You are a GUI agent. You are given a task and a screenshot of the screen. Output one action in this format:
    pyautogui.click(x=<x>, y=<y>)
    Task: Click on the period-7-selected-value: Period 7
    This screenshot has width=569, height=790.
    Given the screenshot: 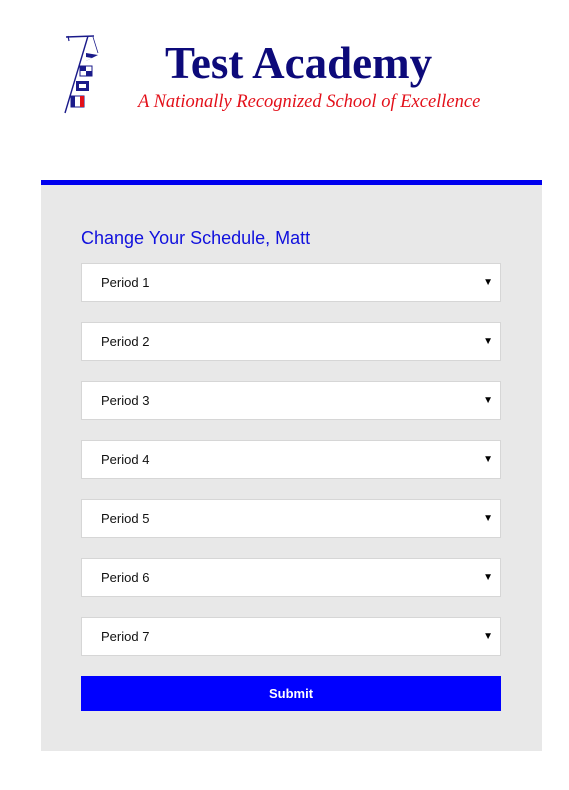 What is the action you would take?
    pyautogui.click(x=125, y=636)
    